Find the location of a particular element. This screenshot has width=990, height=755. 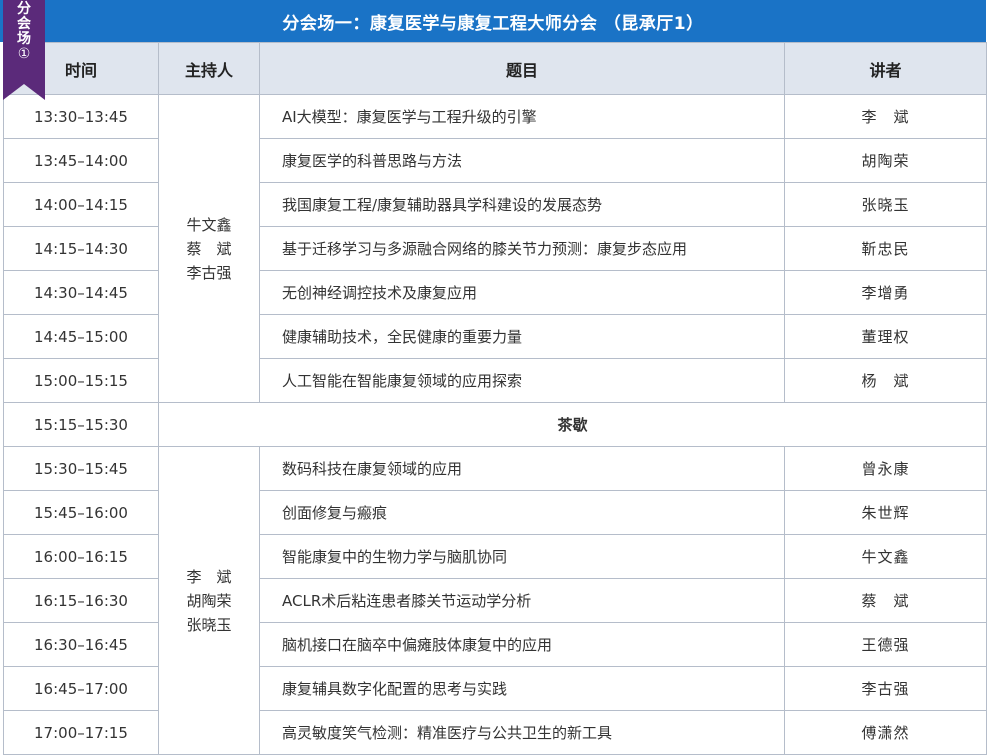

topic-cell: AI大模型：康复医学与工程升级的引擎 is located at coordinates (522, 116).